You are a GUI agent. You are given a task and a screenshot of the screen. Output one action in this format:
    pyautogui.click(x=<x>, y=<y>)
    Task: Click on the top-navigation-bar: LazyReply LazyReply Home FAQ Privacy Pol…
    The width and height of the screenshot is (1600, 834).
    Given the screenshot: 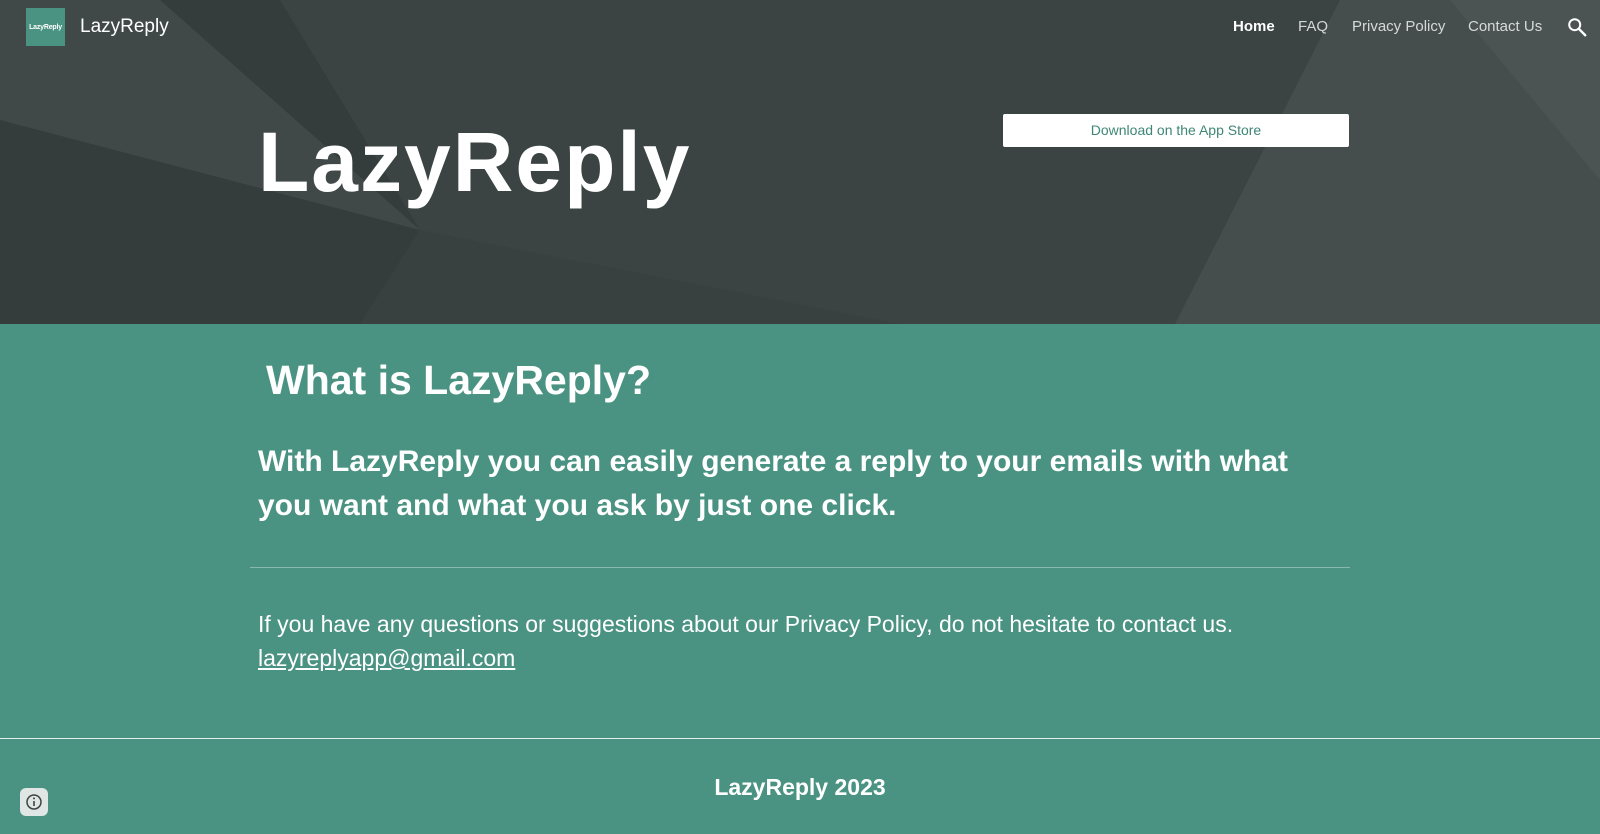 What is the action you would take?
    pyautogui.click(x=800, y=27)
    